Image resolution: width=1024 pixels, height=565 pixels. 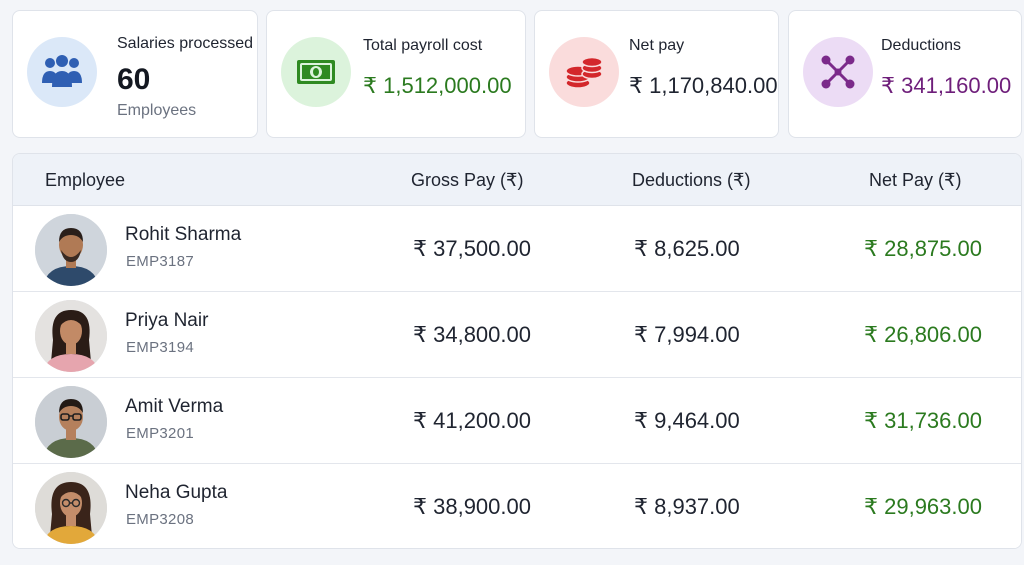 I want to click on employee-id: EMP3194, so click(x=160, y=347).